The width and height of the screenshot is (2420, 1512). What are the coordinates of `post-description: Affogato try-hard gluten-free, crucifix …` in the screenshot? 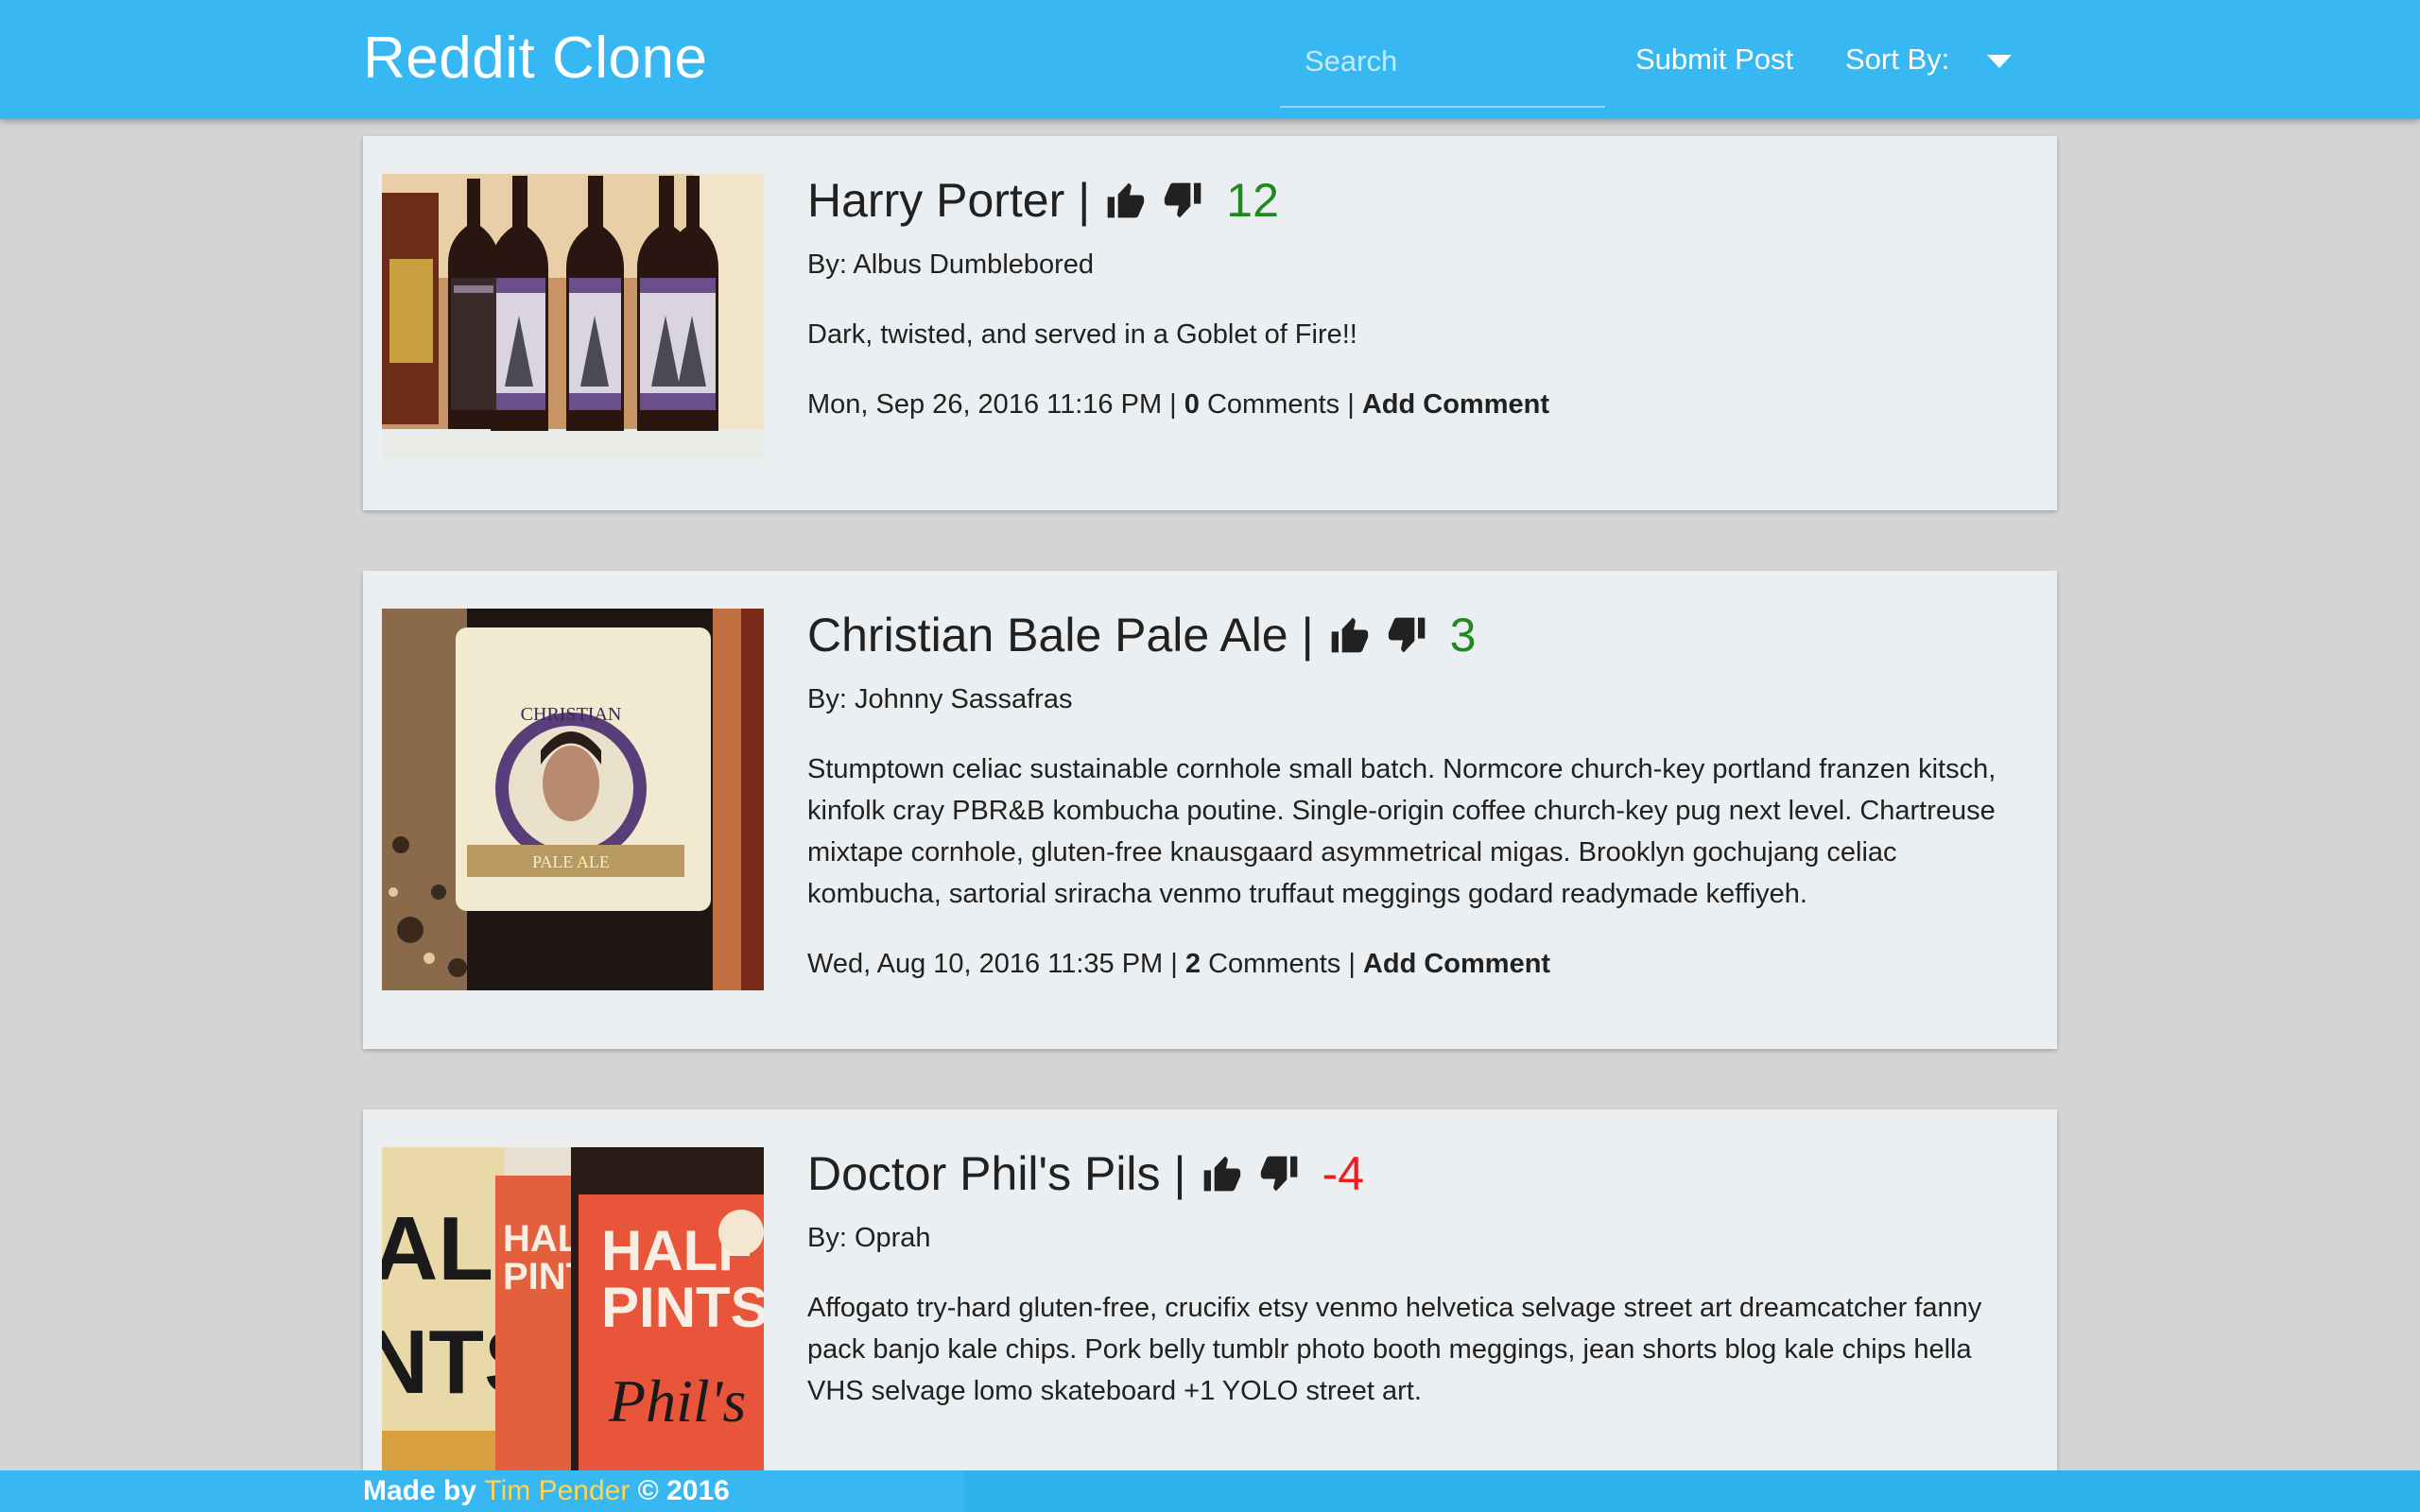 It's located at (1395, 1349).